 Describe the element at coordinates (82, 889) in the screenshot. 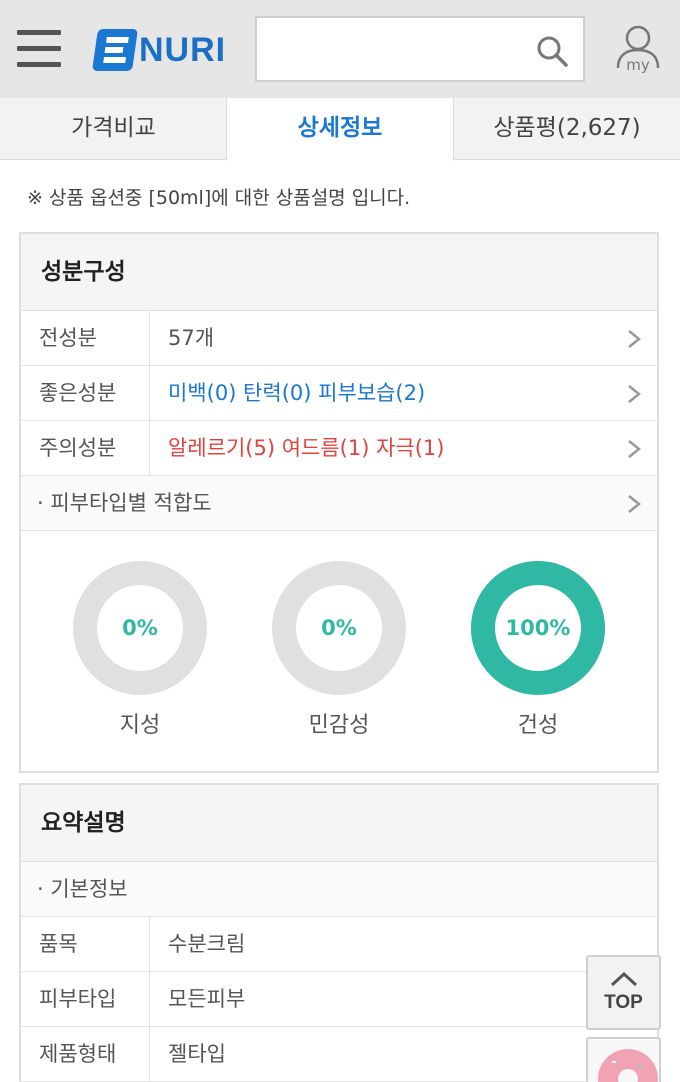

I see `basic-info-label: · 기본정보` at that location.